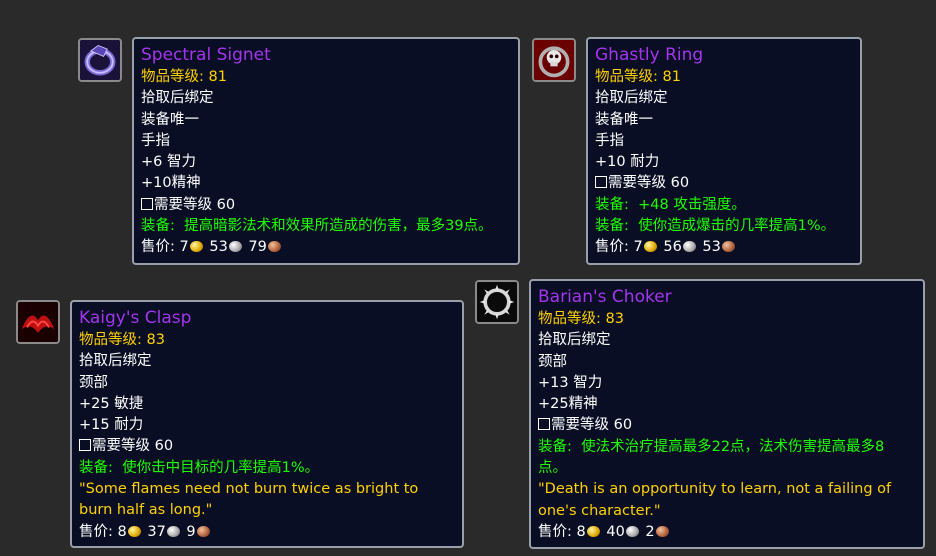 Image resolution: width=936 pixels, height=556 pixels. Describe the element at coordinates (111, 425) in the screenshot. I see `item-stat: +15 耐力` at that location.